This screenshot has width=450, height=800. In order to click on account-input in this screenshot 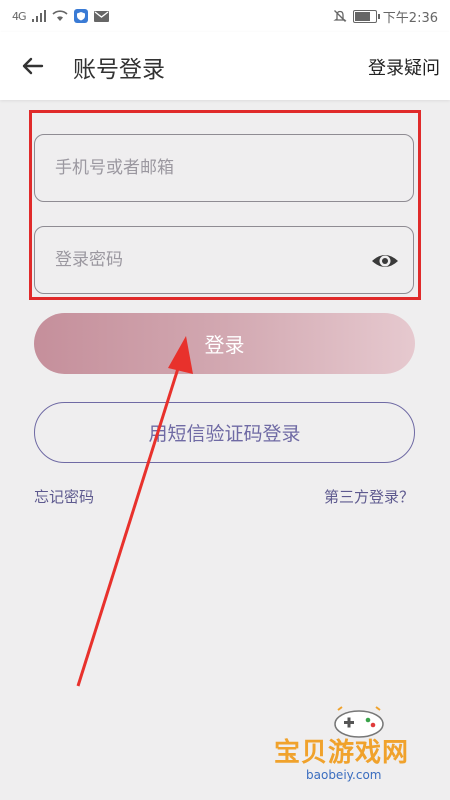, I will do `click(224, 168)`.